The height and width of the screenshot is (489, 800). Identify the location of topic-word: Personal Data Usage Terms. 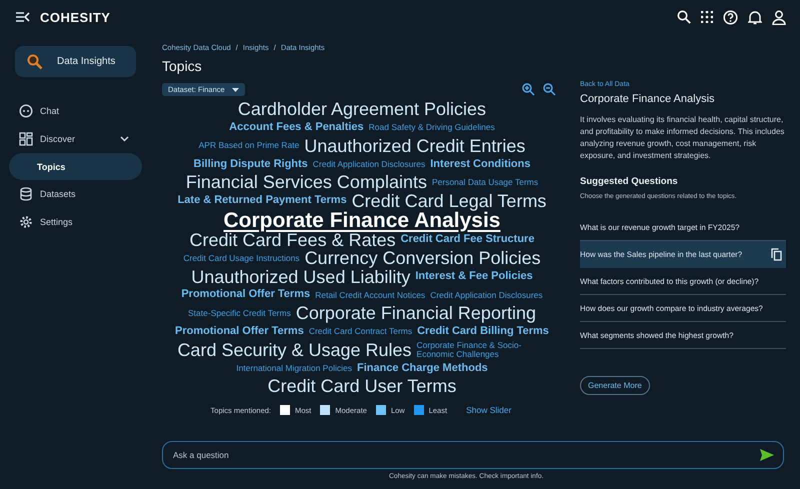
(485, 182).